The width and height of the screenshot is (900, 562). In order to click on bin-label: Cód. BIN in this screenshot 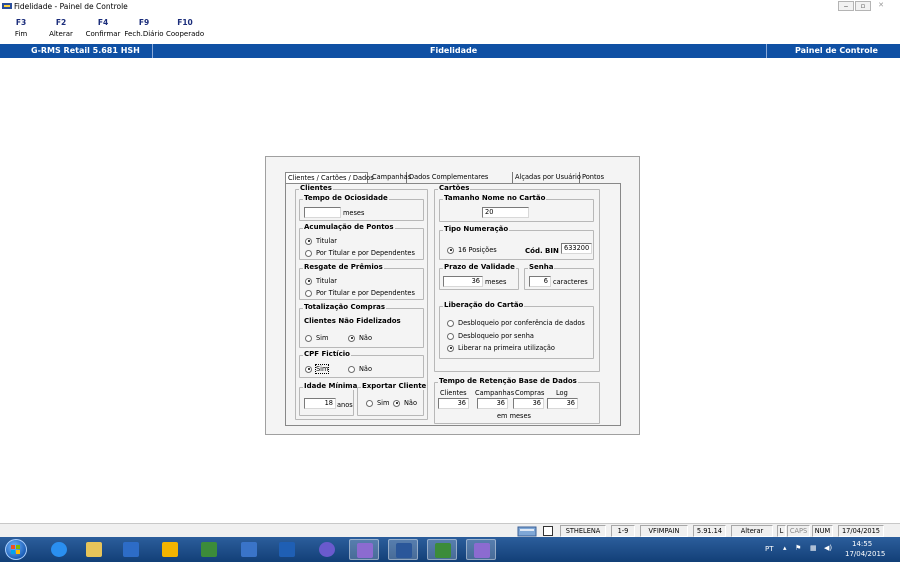, I will do `click(542, 251)`.